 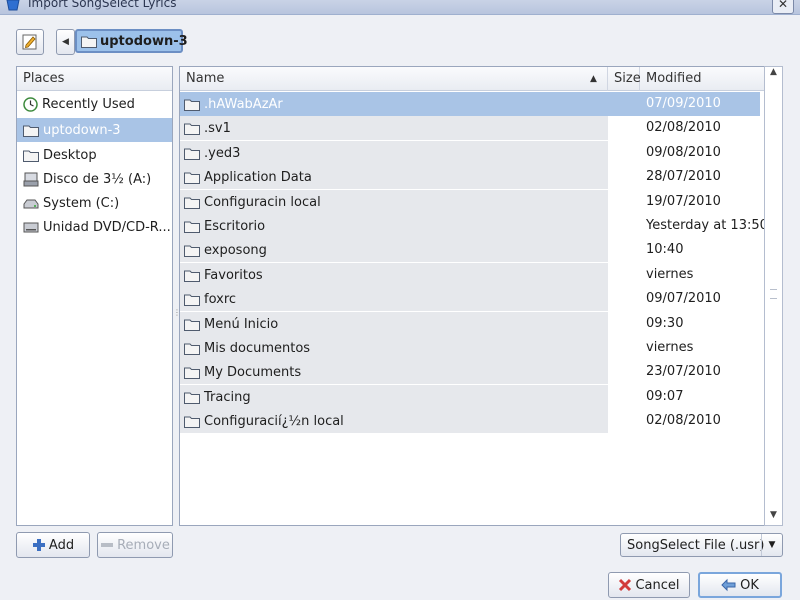 I want to click on file-row: .yed3, so click(x=394, y=153).